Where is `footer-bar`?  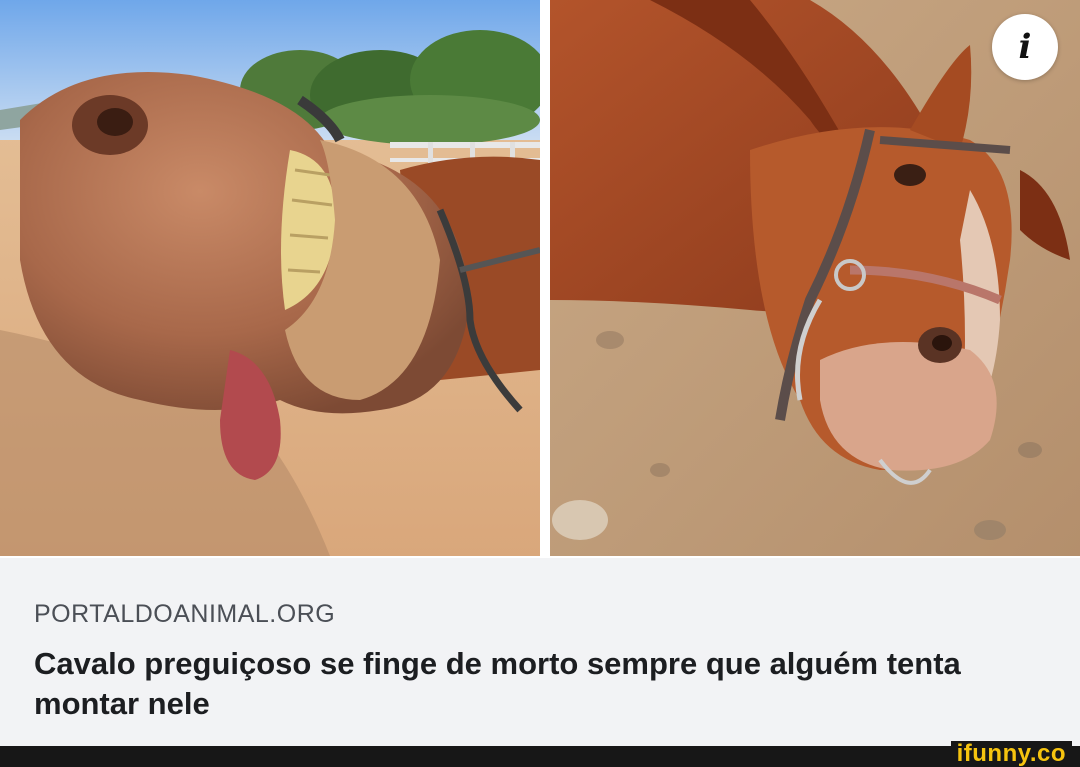 footer-bar is located at coordinates (540, 756).